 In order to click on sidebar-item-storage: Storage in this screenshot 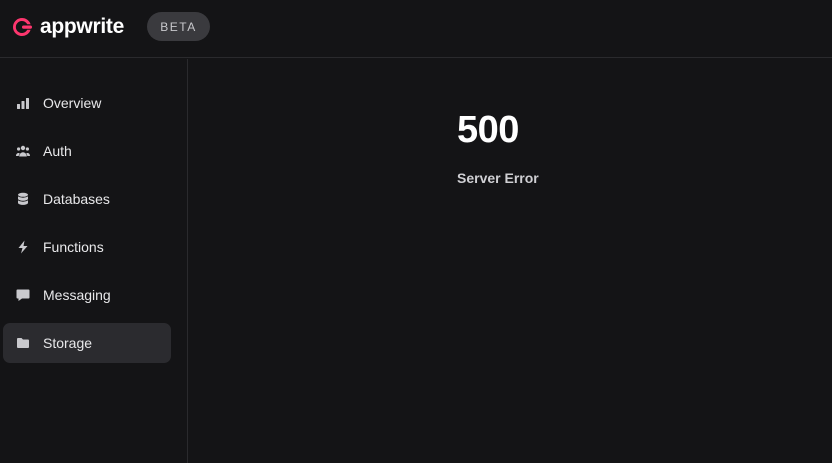, I will do `click(87, 343)`.